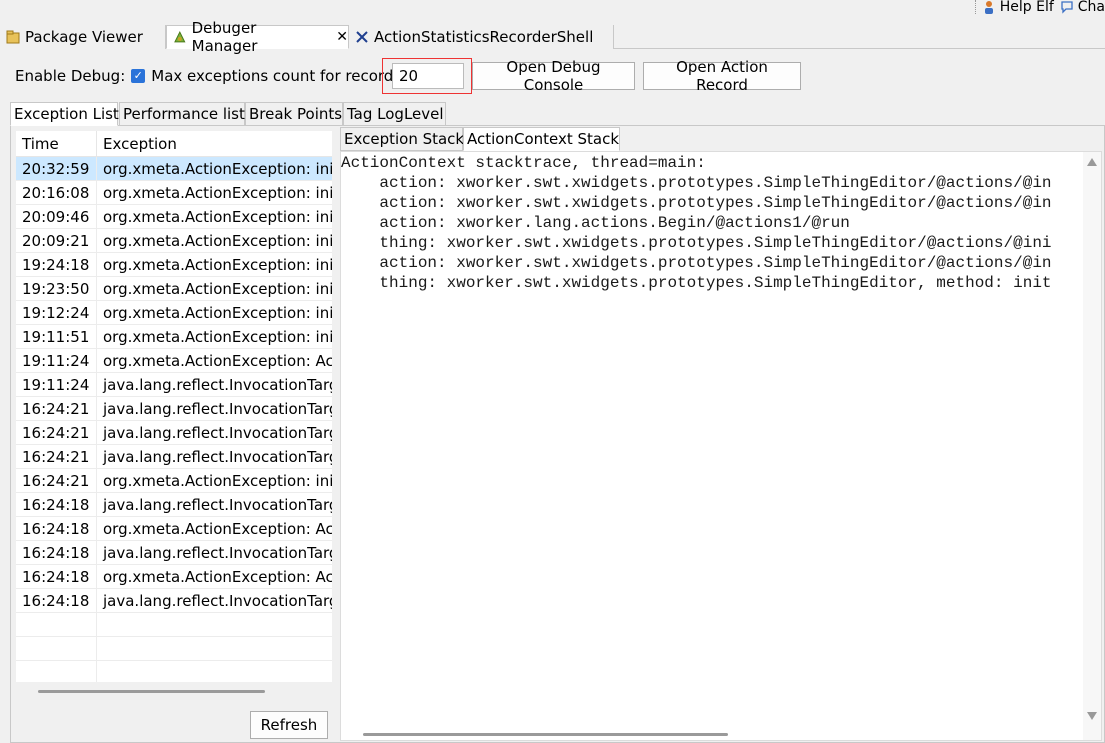 Image resolution: width=1105 pixels, height=743 pixels. I want to click on time-cell: 16:24:18, so click(56, 529).